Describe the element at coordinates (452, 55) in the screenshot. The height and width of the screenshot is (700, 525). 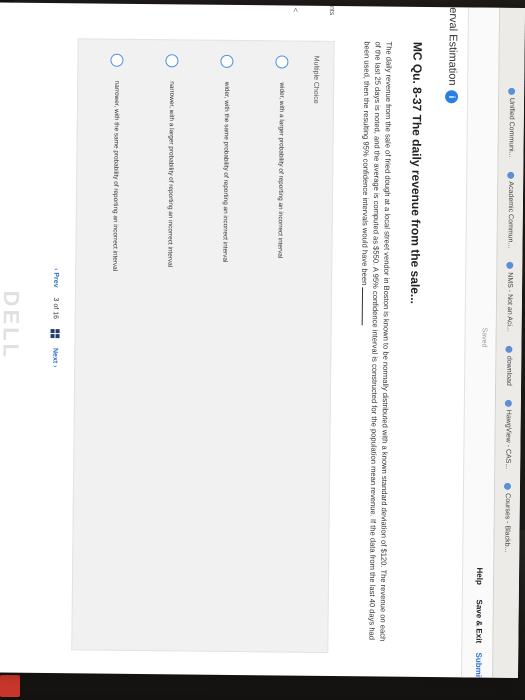
I see `assignment-title: erval Estimation i` at that location.